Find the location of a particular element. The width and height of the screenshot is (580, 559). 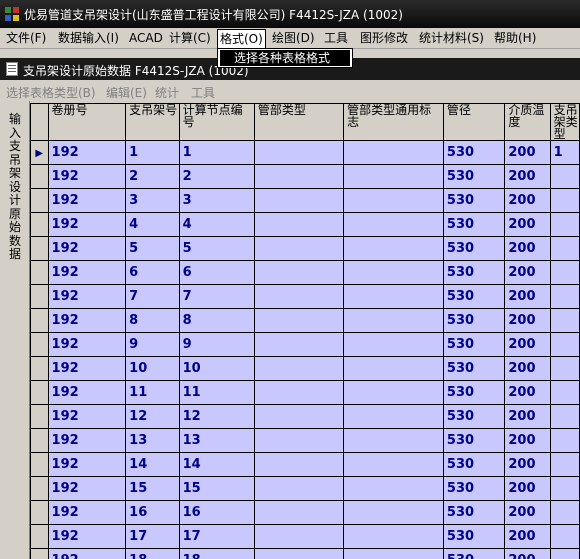

cell-hanger-no: 13 is located at coordinates (152, 440).